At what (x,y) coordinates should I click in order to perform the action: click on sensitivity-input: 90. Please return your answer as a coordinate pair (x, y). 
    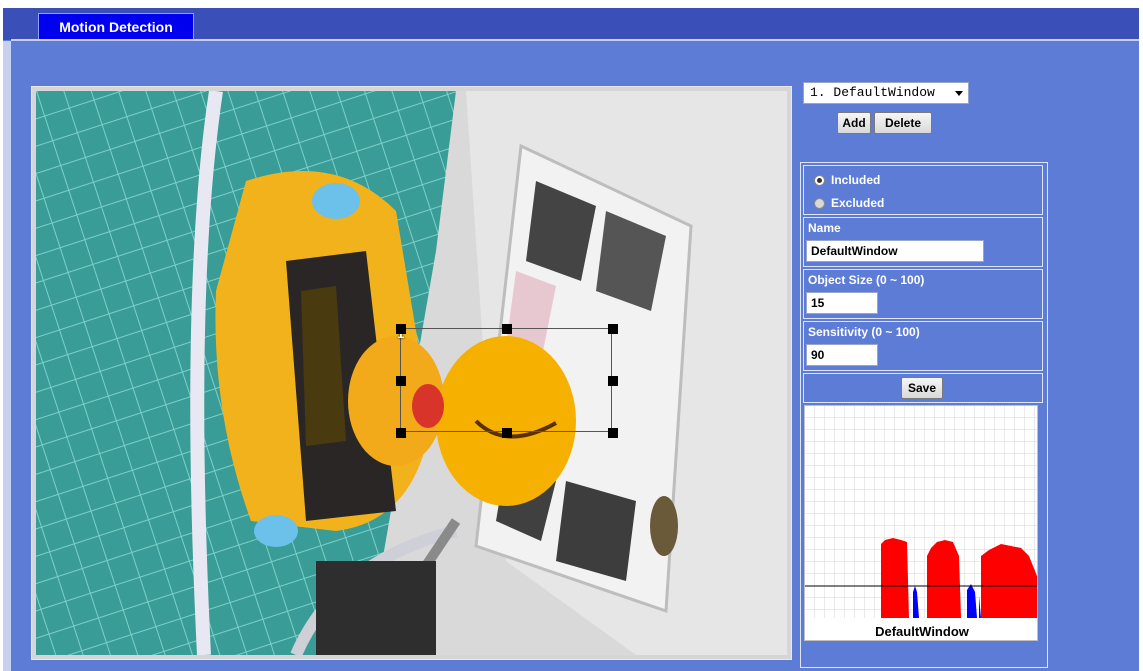
    Looking at the image, I should click on (842, 355).